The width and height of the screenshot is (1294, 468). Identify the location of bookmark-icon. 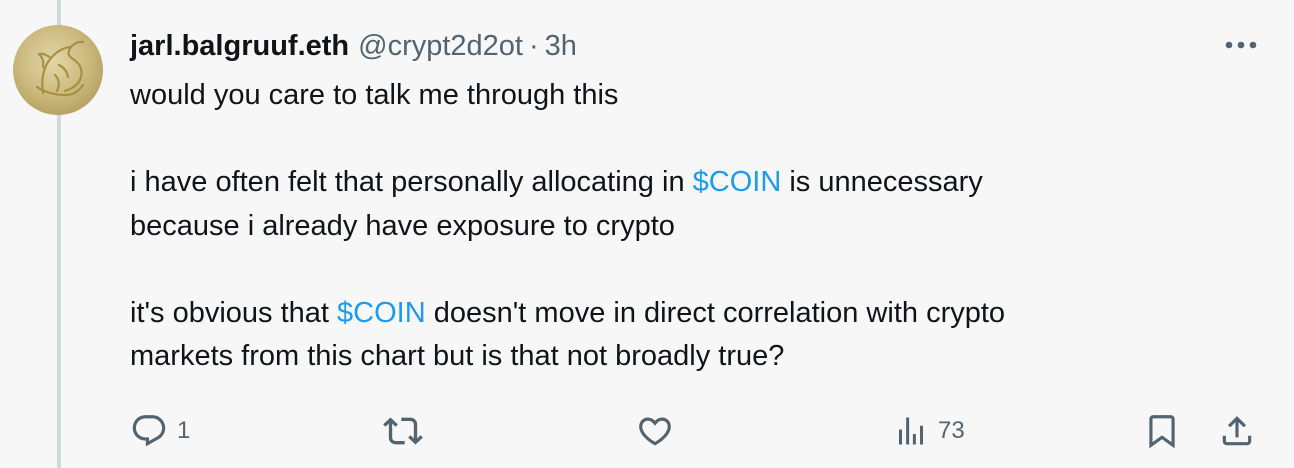
(1162, 432).